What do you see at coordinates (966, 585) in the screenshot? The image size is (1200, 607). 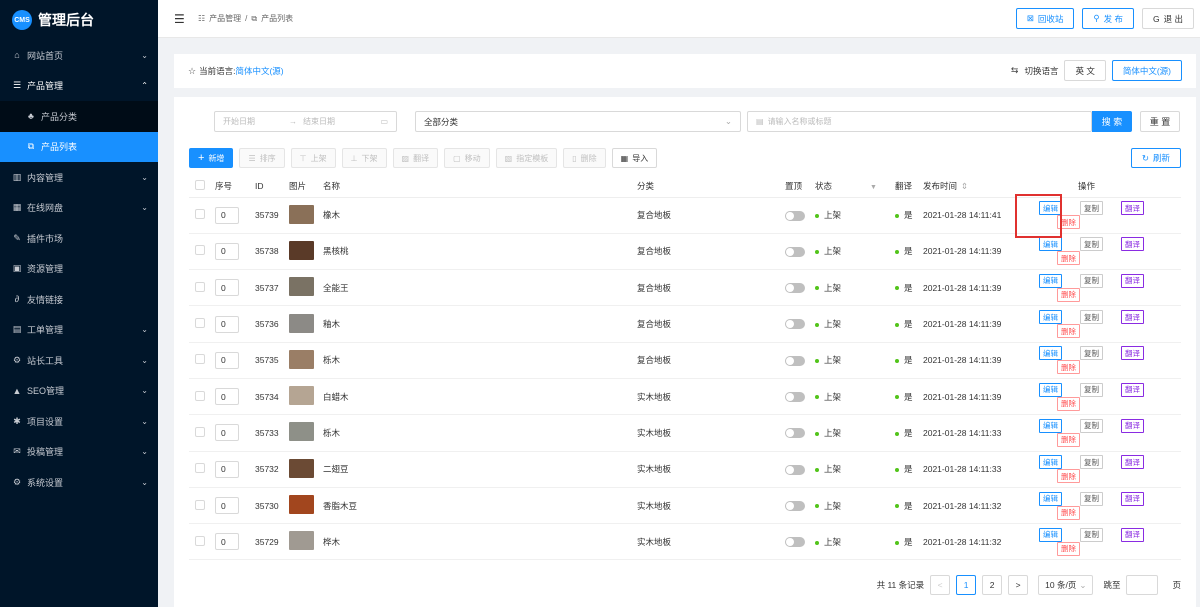 I see `page-1-button: 1` at bounding box center [966, 585].